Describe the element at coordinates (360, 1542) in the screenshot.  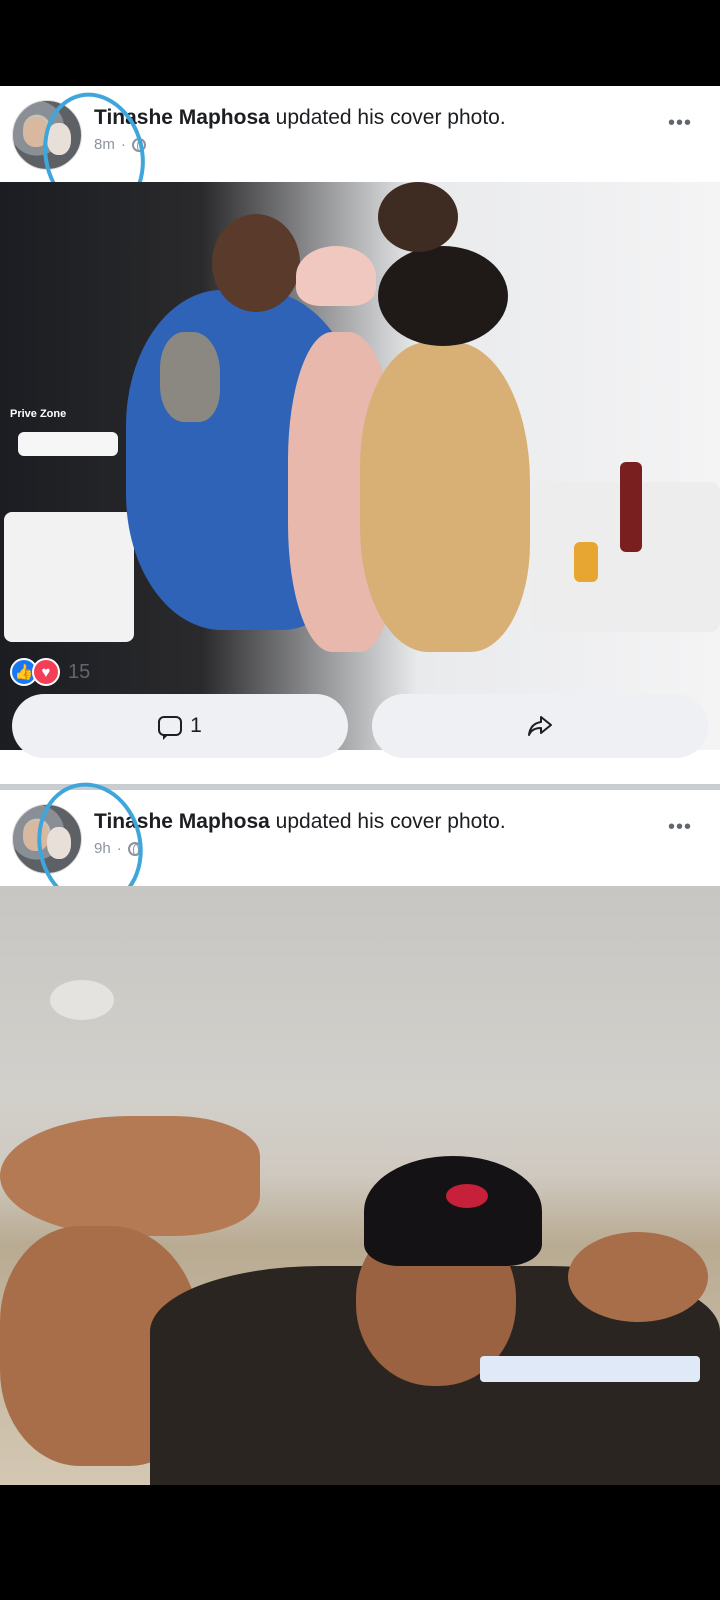
I see `system-navigation-bar` at that location.